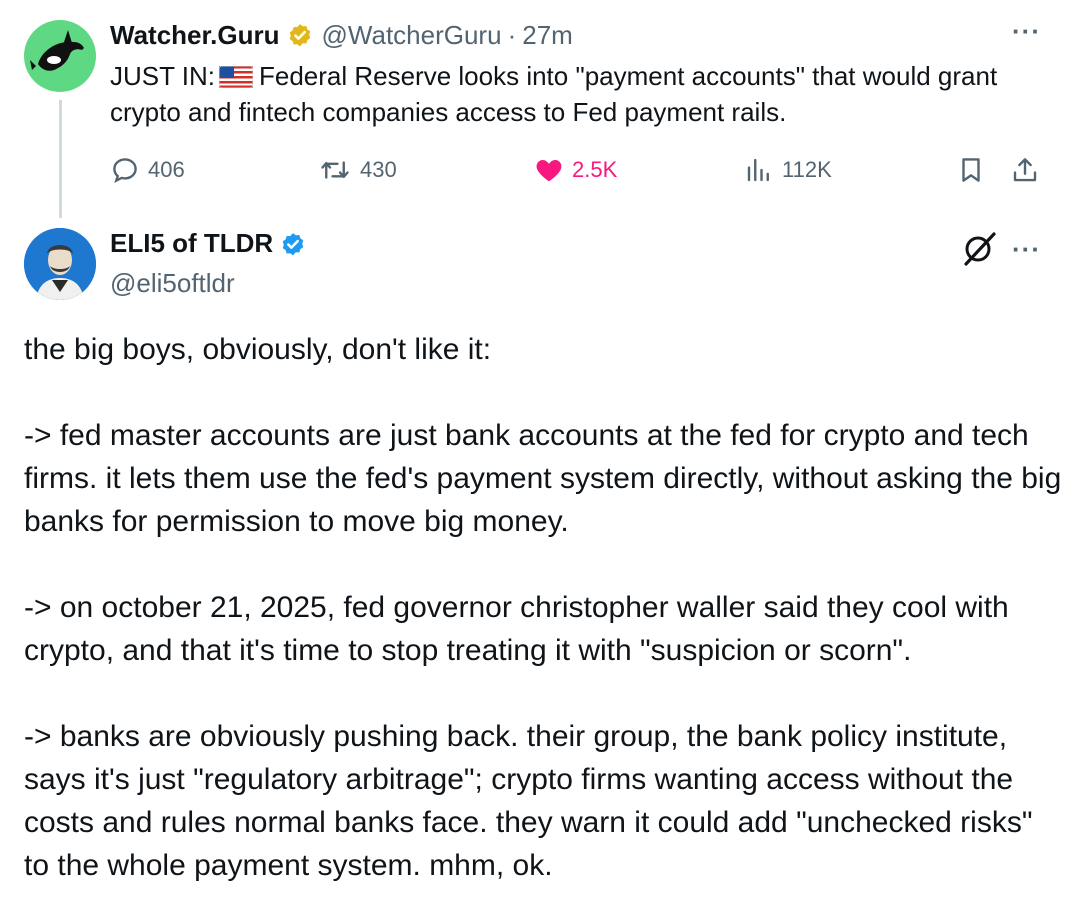 The height and width of the screenshot is (902, 1084). What do you see at coordinates (195, 35) in the screenshot?
I see `author-name: Watcher.Guru` at bounding box center [195, 35].